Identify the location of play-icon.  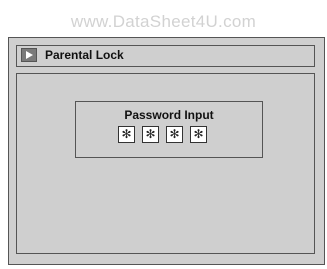
(29, 55).